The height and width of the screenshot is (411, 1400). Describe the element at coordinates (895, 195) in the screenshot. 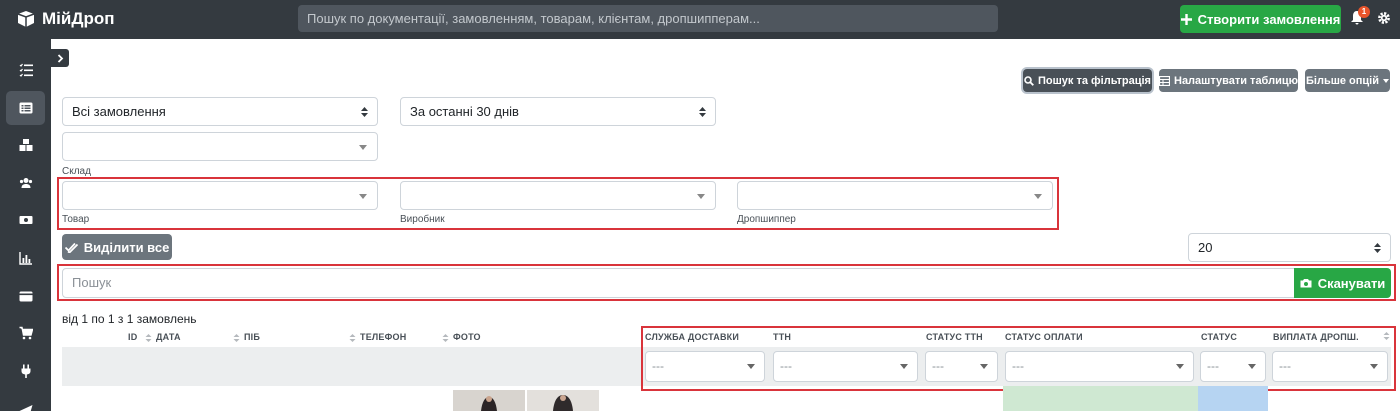

I see `dropshipper-select` at that location.